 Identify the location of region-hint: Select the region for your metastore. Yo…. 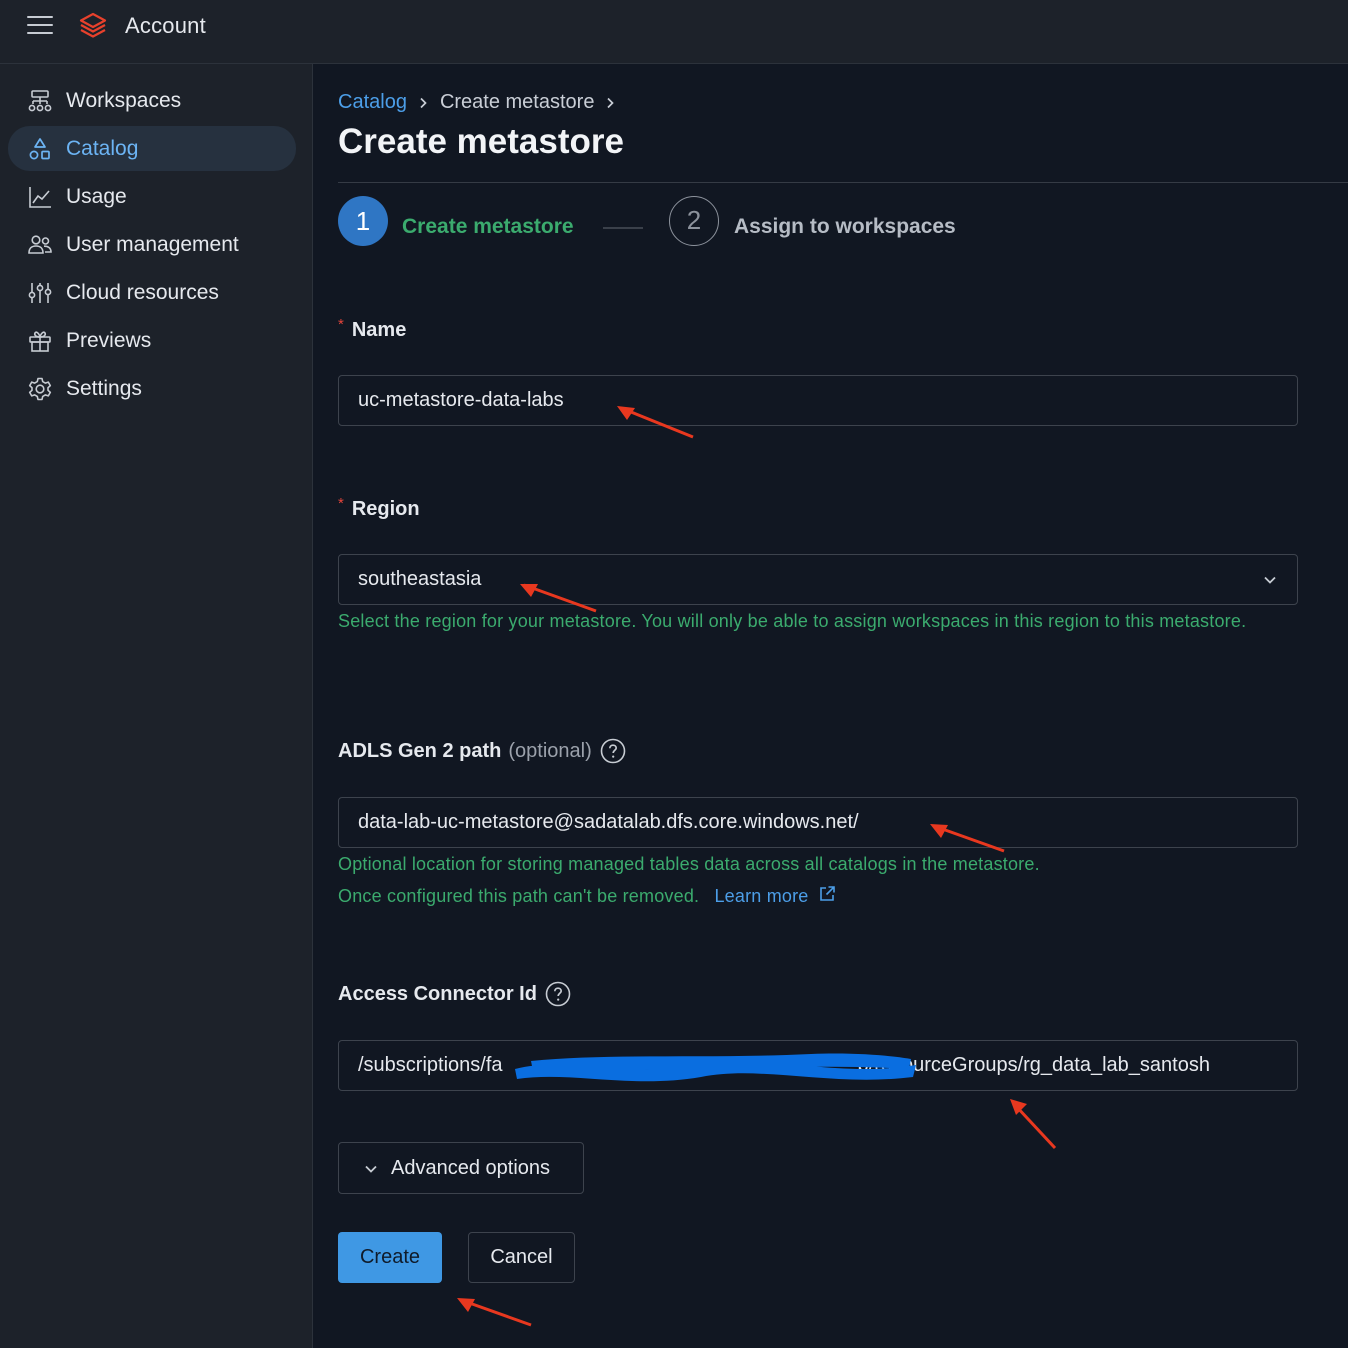
(792, 621).